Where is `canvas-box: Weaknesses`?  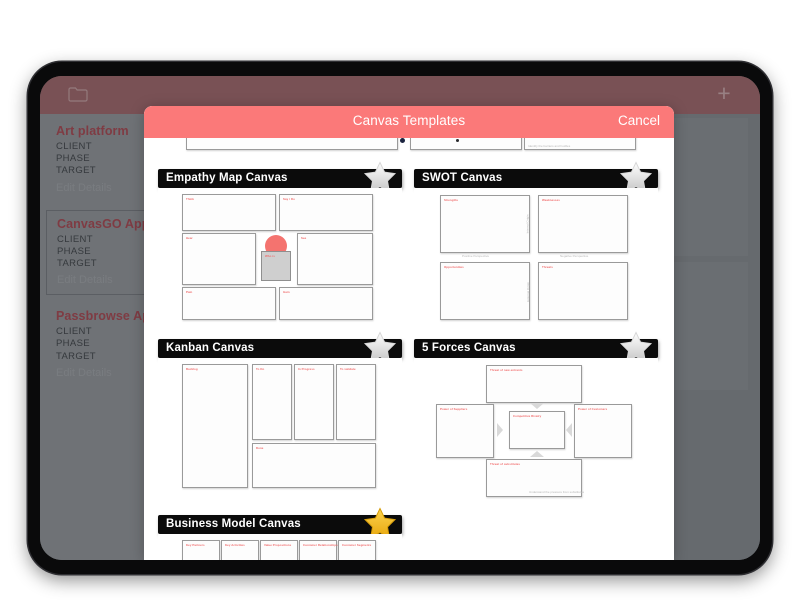
canvas-box: Weaknesses is located at coordinates (583, 224).